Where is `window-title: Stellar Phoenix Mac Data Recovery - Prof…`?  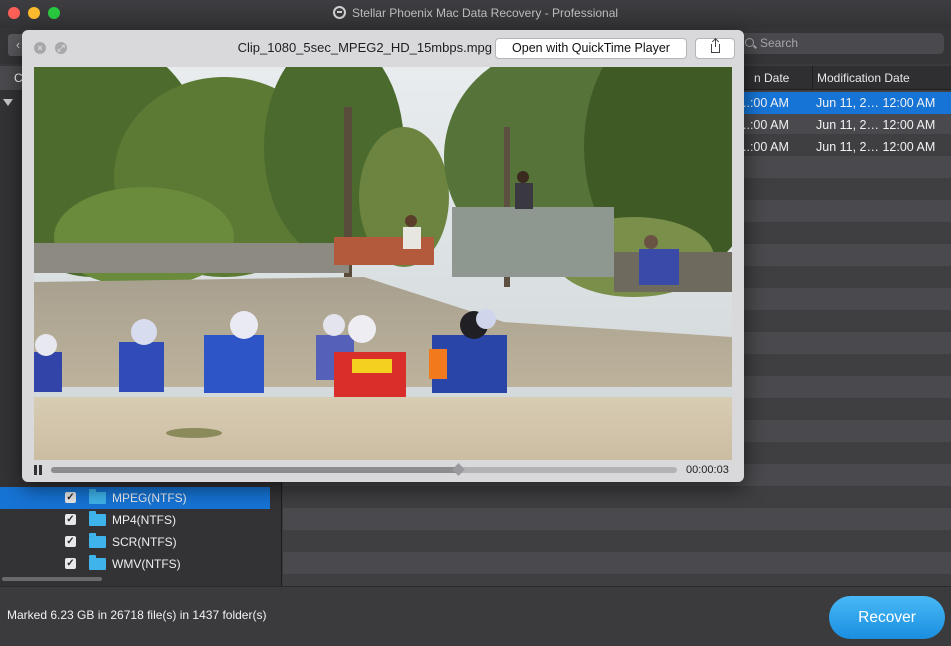 window-title: Stellar Phoenix Mac Data Recovery - Prof… is located at coordinates (485, 13).